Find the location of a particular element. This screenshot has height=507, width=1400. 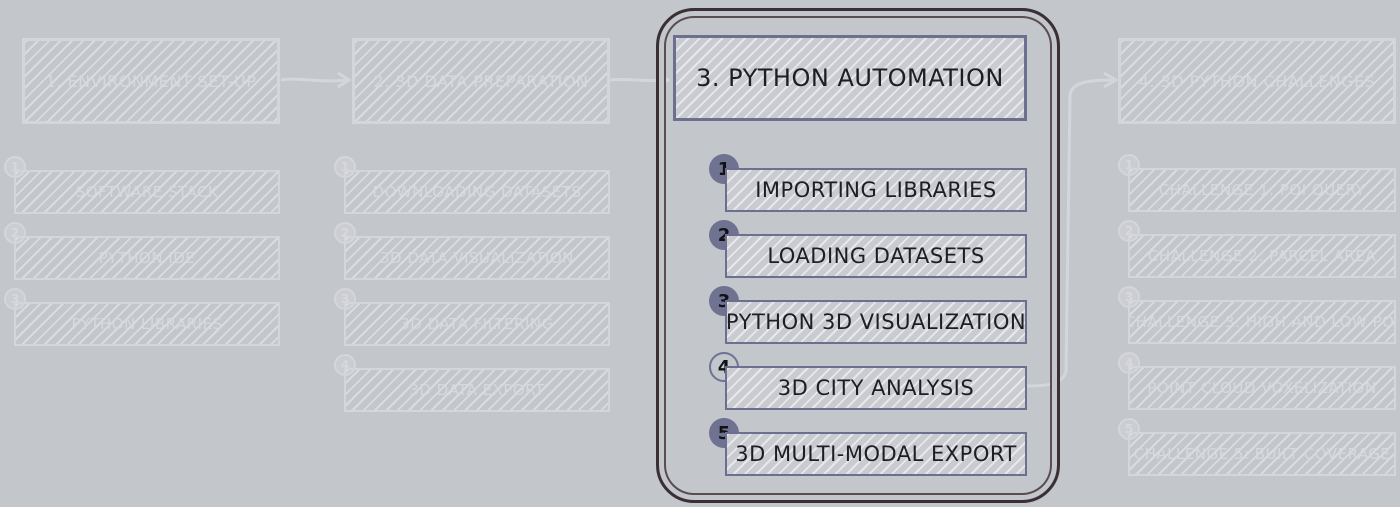

column-4-item-1: CHALLENGE 1: POI QUERY is located at coordinates (1262, 190).